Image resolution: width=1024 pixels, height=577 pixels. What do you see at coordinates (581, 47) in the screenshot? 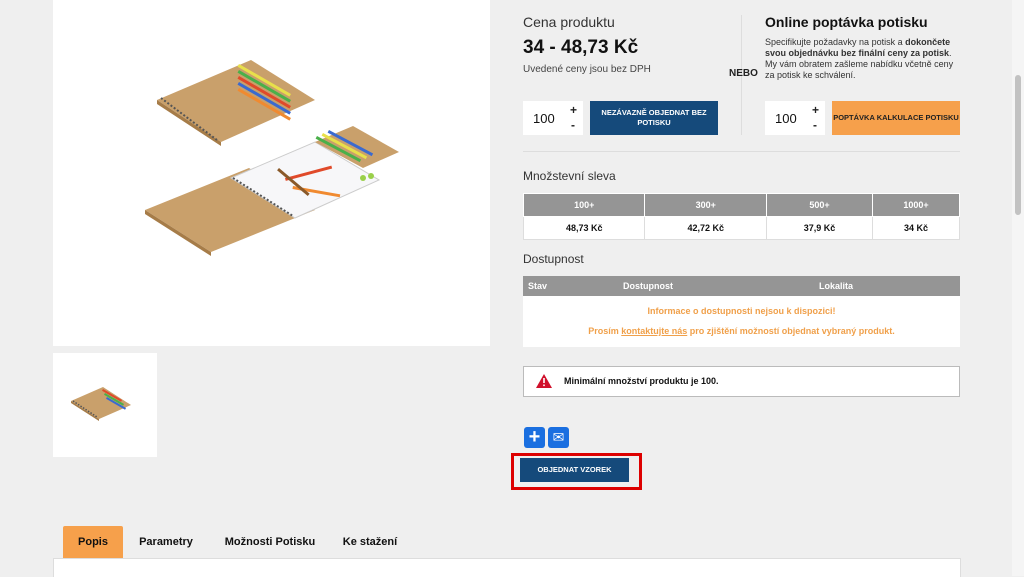
I see `price-value: 34 - 48,73 Kč` at bounding box center [581, 47].